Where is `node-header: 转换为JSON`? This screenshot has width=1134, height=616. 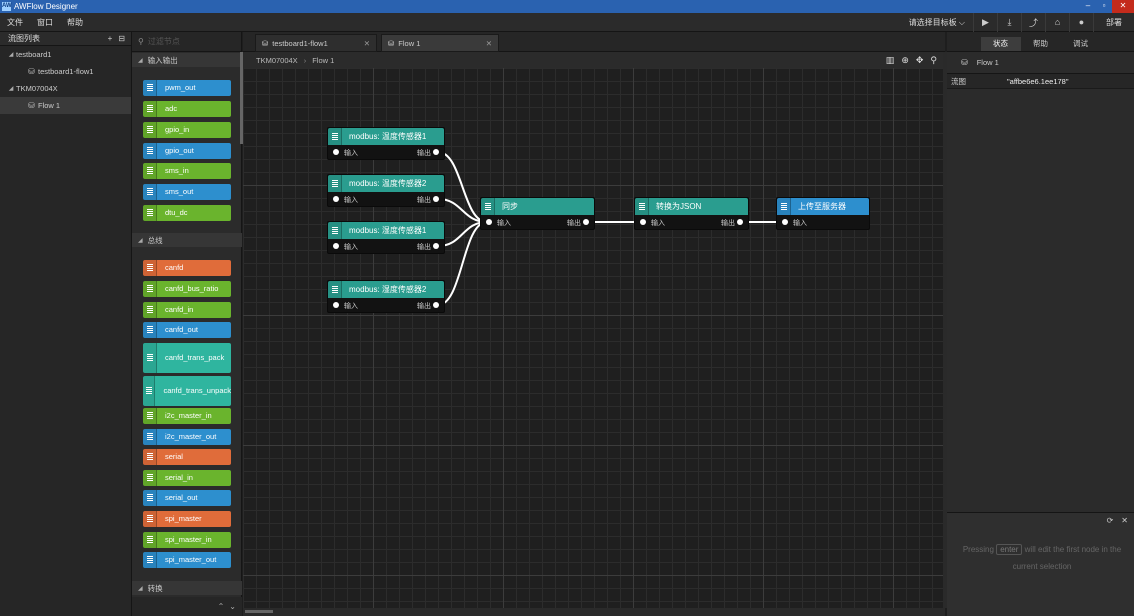 node-header: 转换为JSON is located at coordinates (691, 206).